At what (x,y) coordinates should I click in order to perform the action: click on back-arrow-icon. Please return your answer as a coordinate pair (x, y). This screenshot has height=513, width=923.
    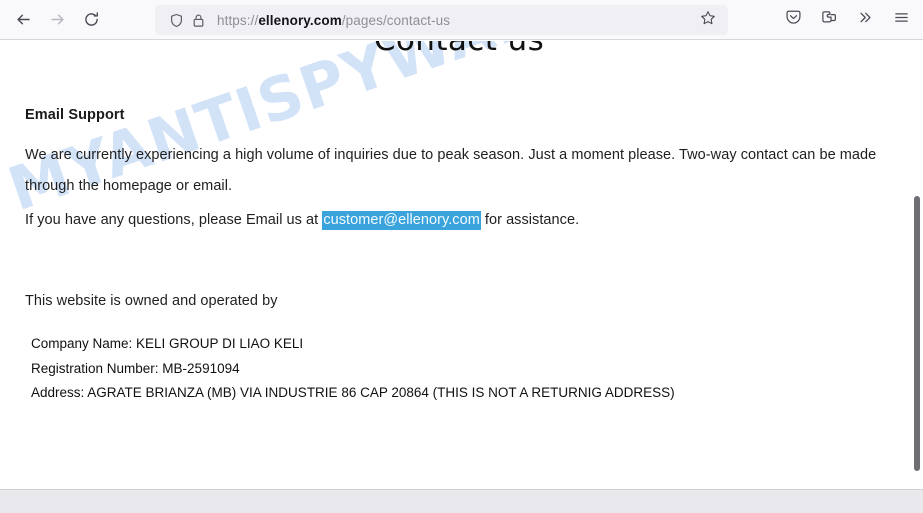
    Looking at the image, I should click on (23, 19).